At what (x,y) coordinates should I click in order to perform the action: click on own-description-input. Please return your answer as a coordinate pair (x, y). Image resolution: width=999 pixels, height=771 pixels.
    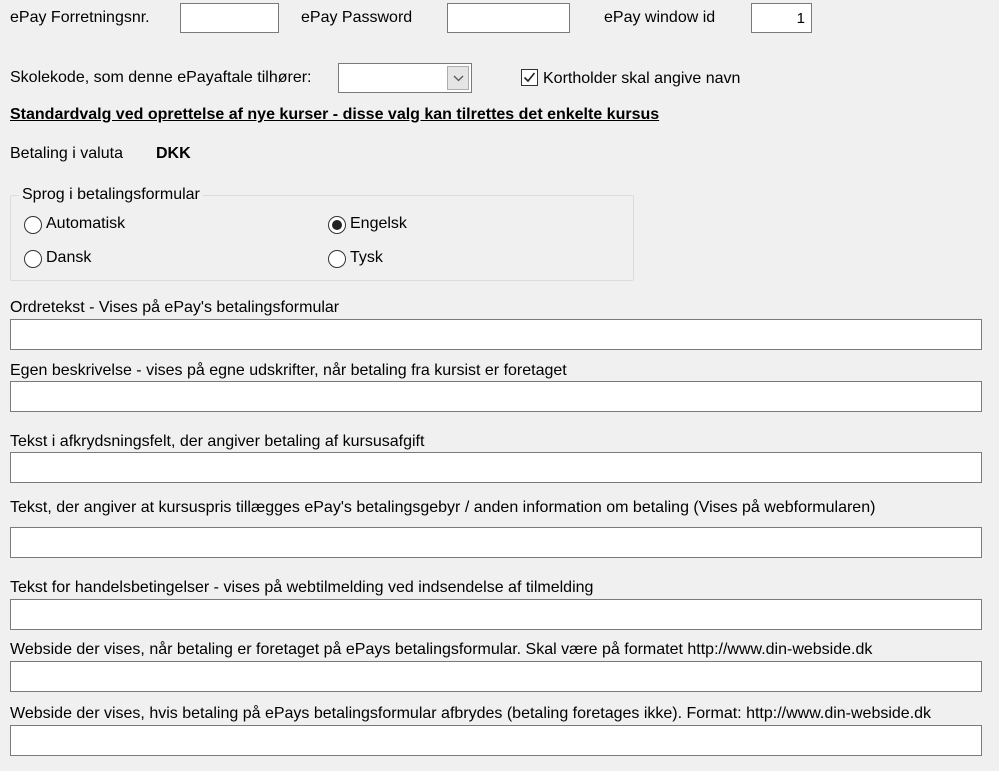
    Looking at the image, I should click on (496, 396).